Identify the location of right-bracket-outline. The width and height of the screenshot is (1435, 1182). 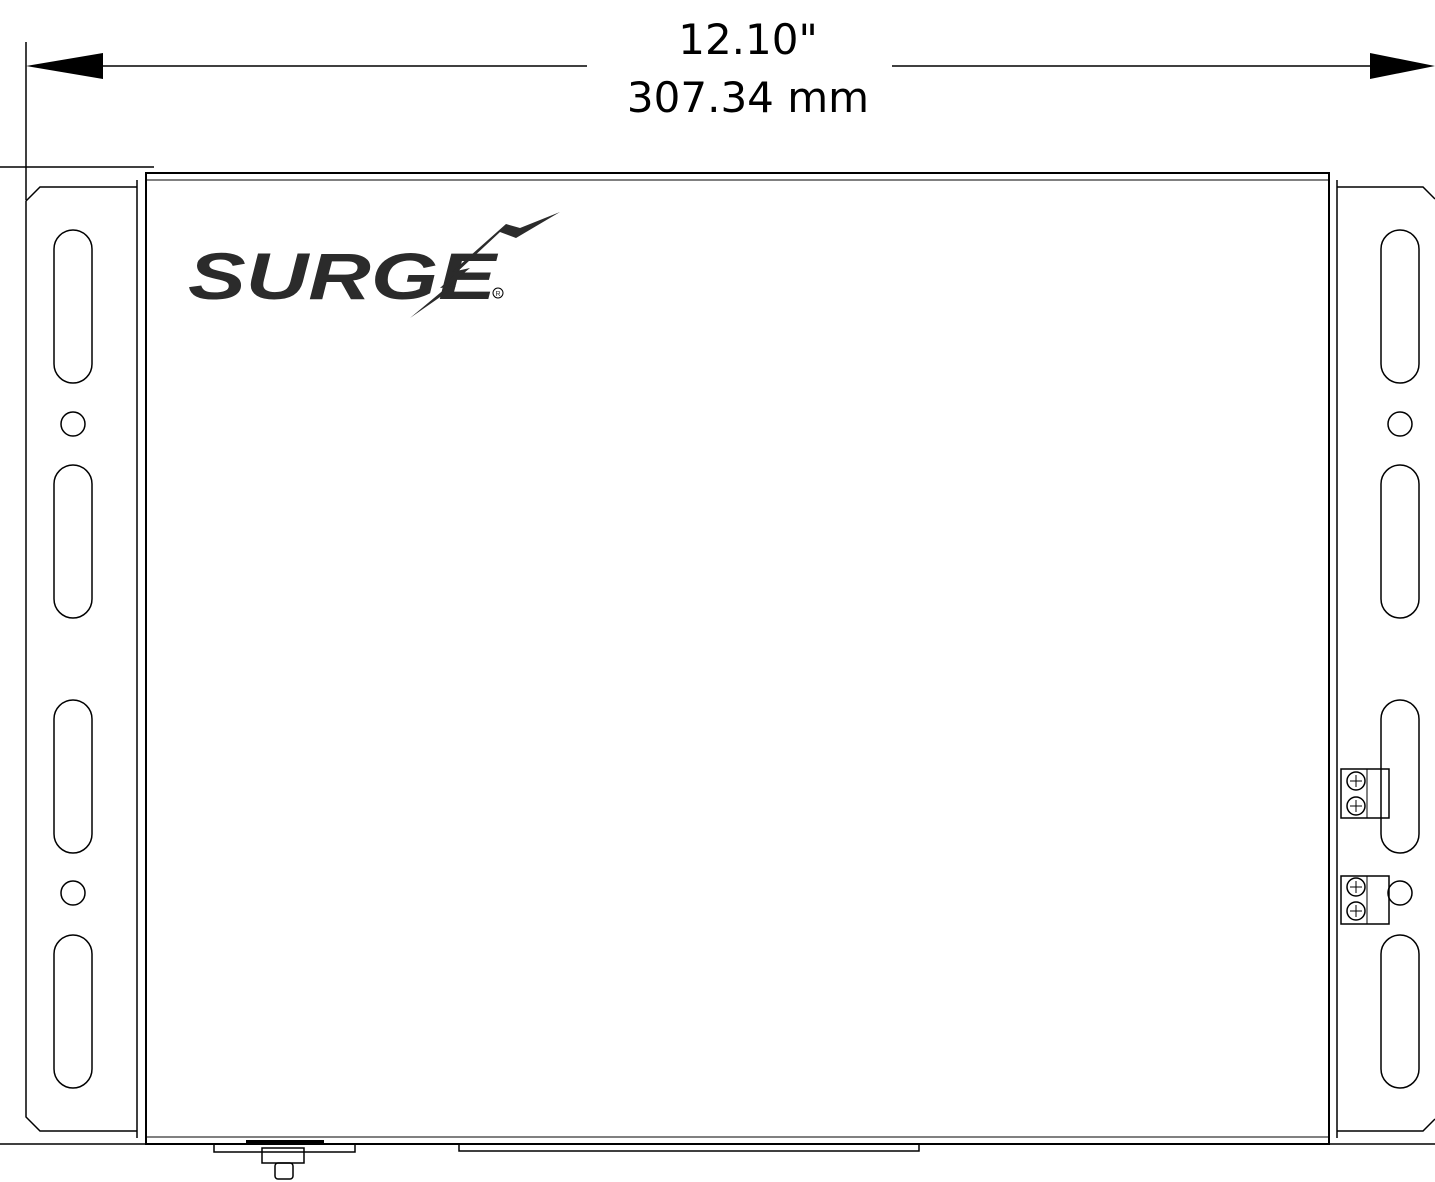
(1386, 659).